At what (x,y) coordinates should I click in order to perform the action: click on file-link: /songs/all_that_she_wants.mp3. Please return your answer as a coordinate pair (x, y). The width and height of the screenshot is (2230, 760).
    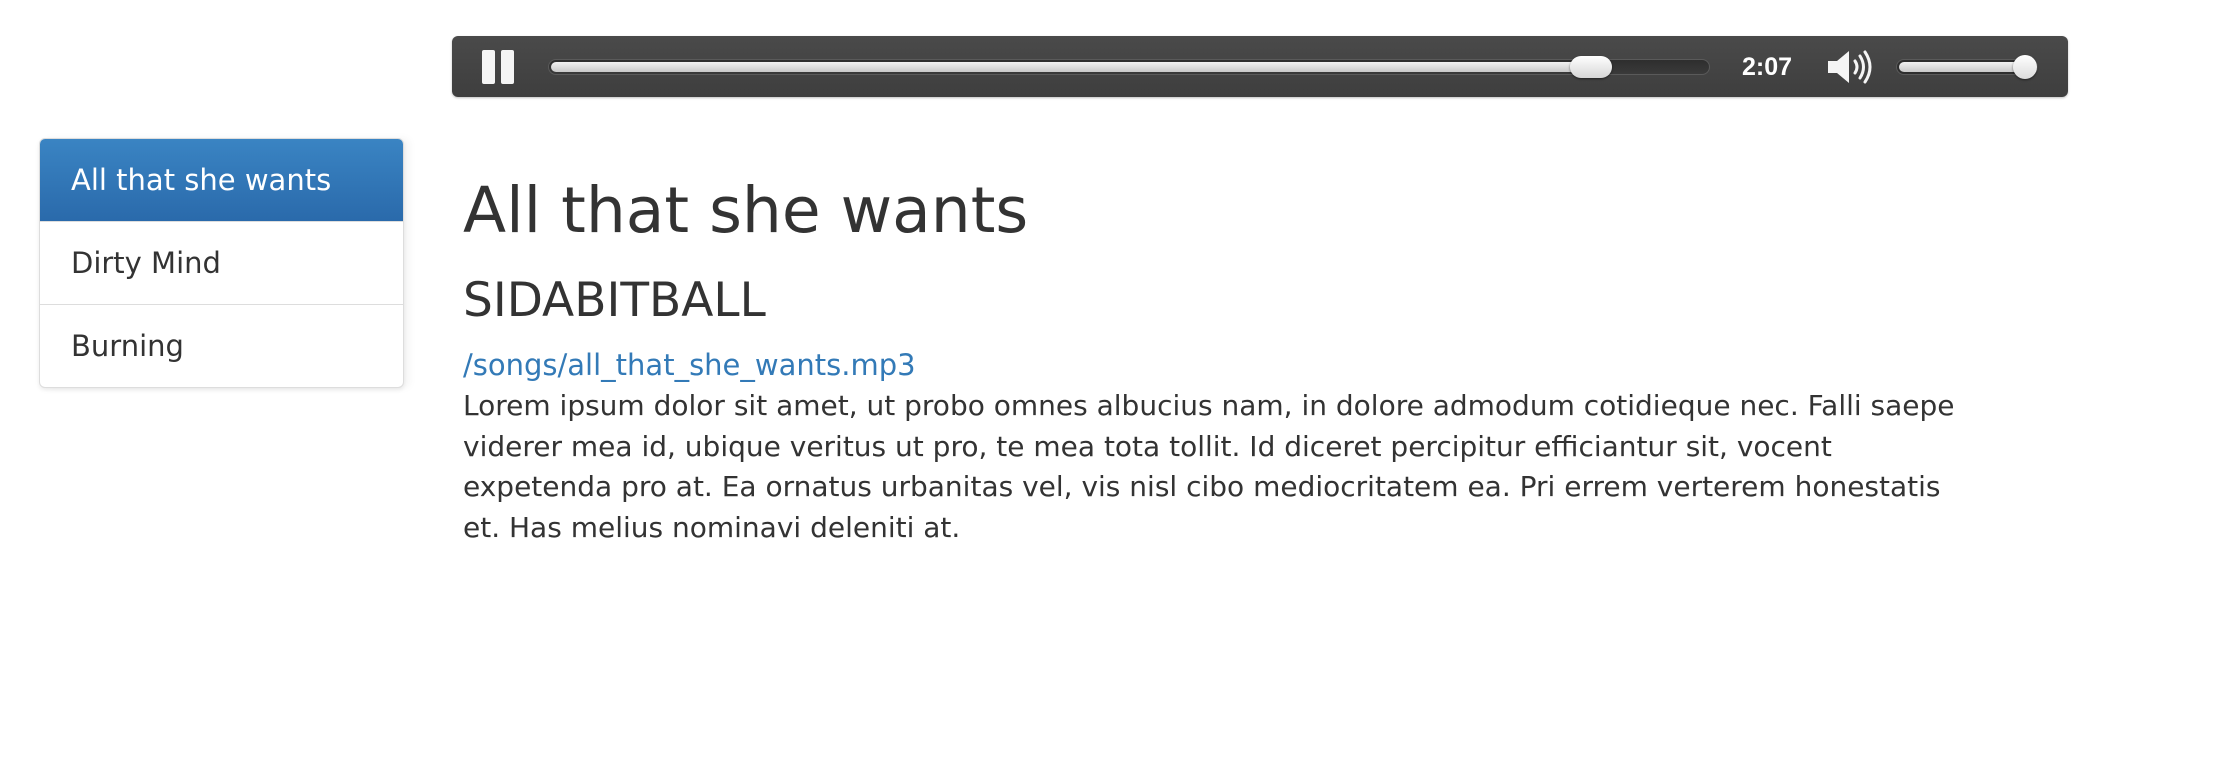
    Looking at the image, I should click on (689, 365).